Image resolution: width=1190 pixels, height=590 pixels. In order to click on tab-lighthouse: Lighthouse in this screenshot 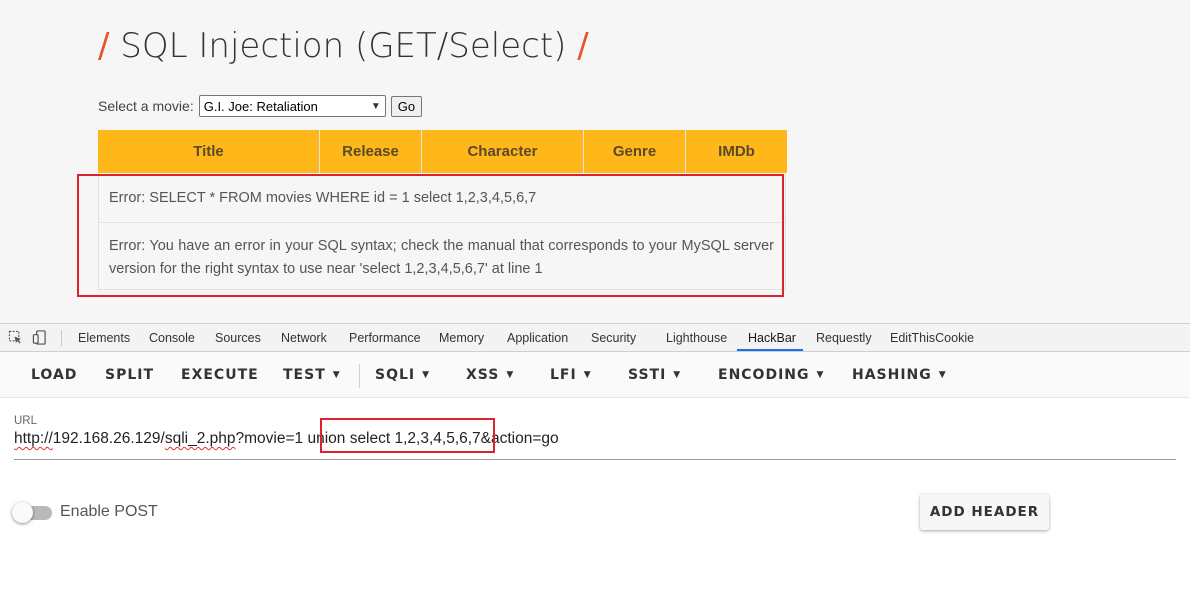, I will do `click(696, 338)`.